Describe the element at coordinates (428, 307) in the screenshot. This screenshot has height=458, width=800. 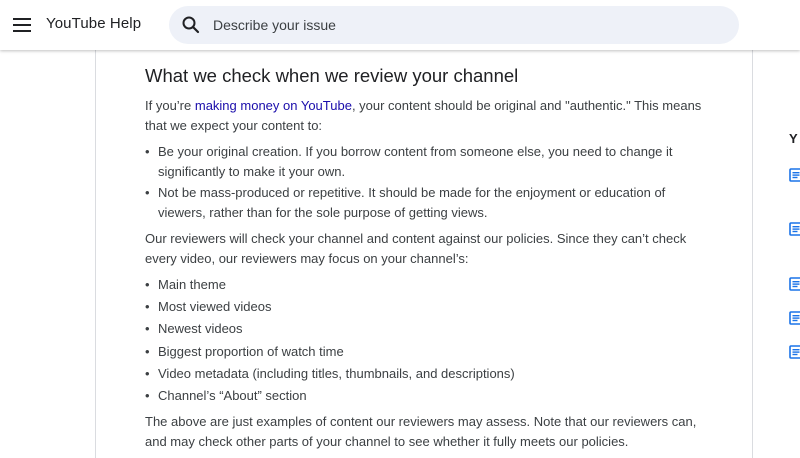
I see `list-item: Most viewed videos` at that location.